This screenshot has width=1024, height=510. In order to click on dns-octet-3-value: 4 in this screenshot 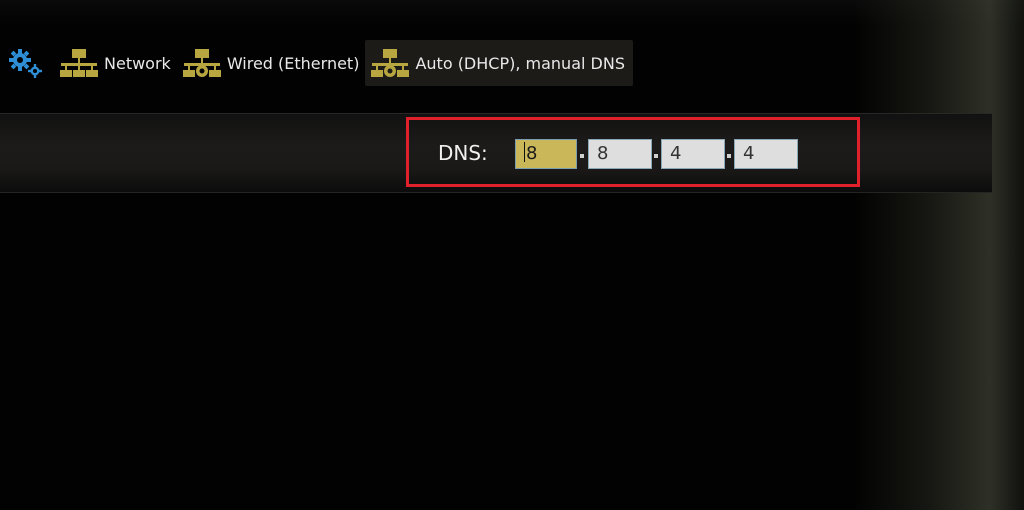, I will do `click(676, 153)`.